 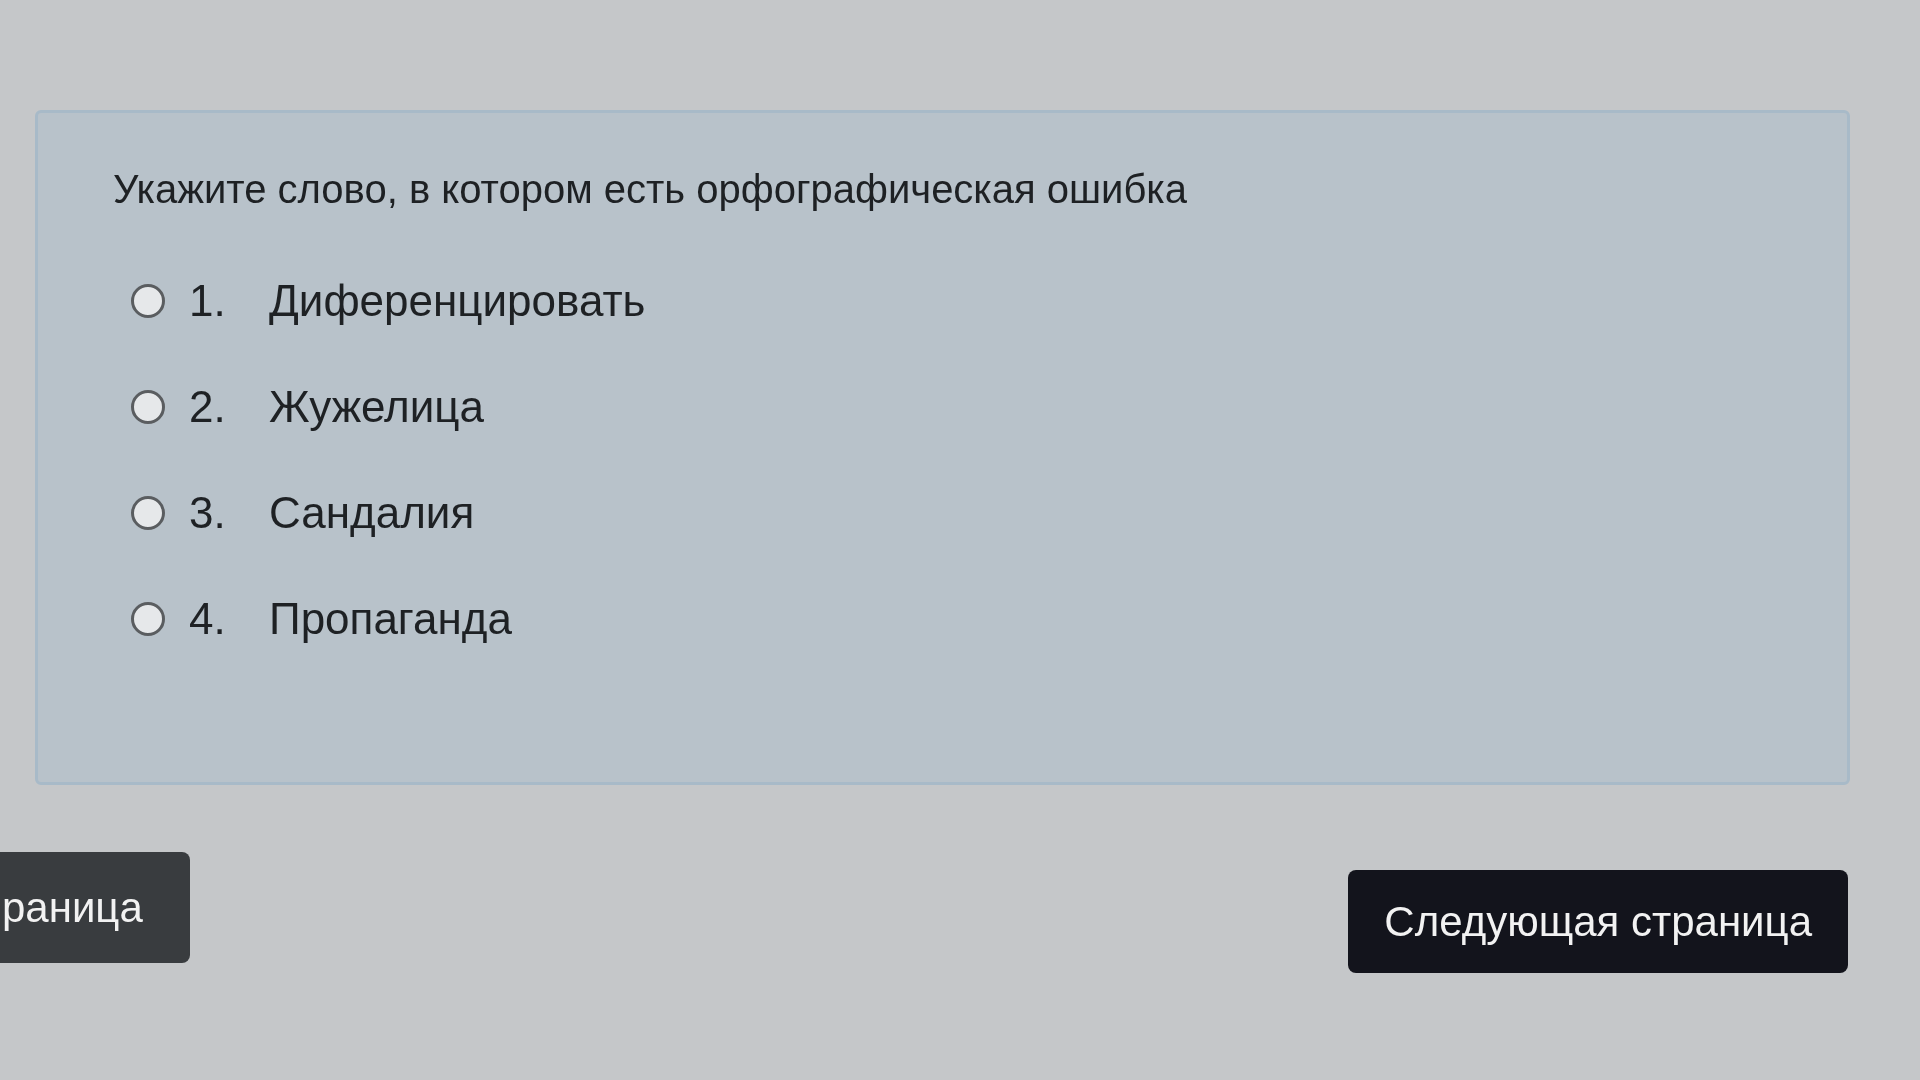 I want to click on option-label: Сандалия, so click(x=372, y=513).